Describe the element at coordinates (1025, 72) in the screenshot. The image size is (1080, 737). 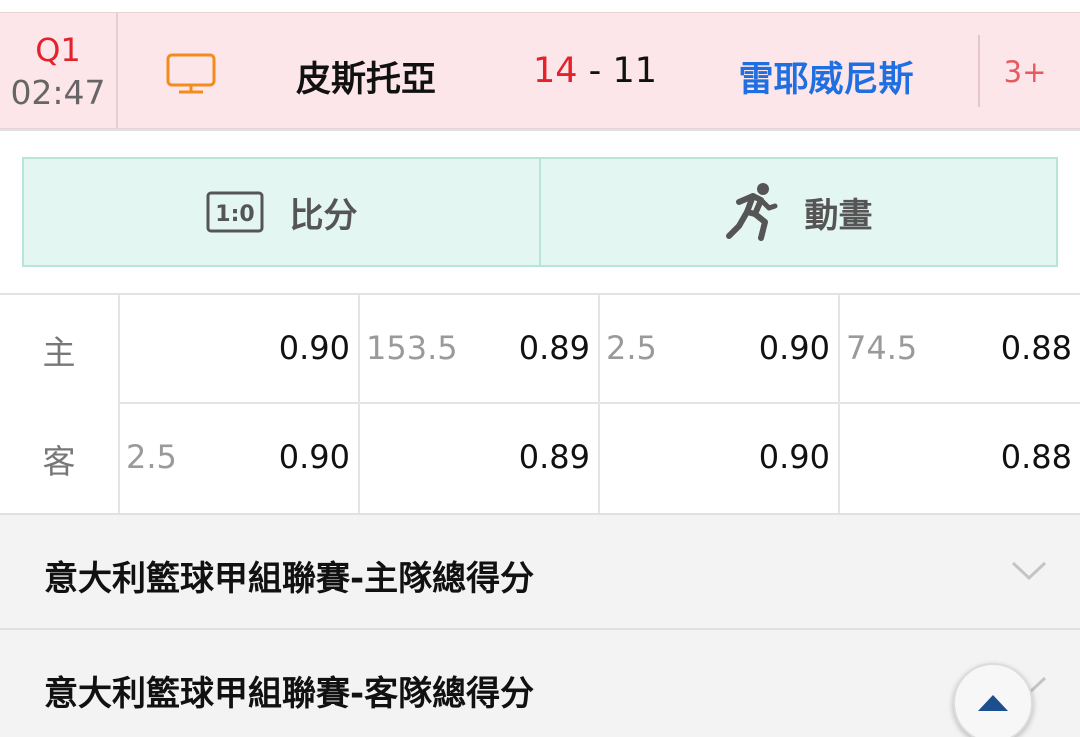
I see `more-markets-button: 3+` at that location.